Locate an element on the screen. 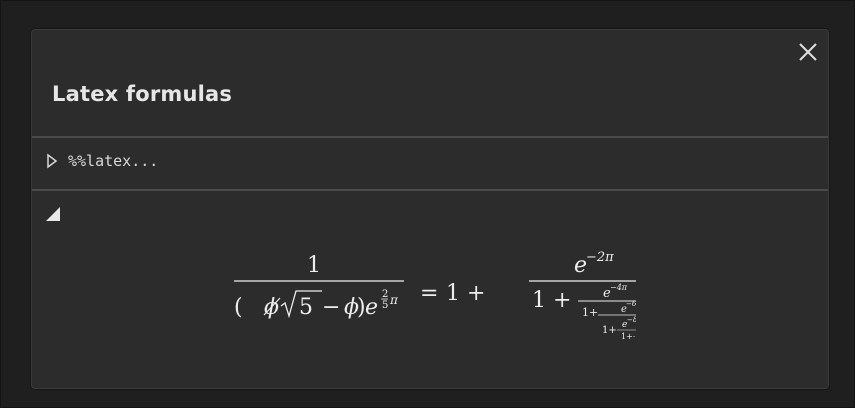 The image size is (855, 408). cf1-plus: + is located at coordinates (562, 300).